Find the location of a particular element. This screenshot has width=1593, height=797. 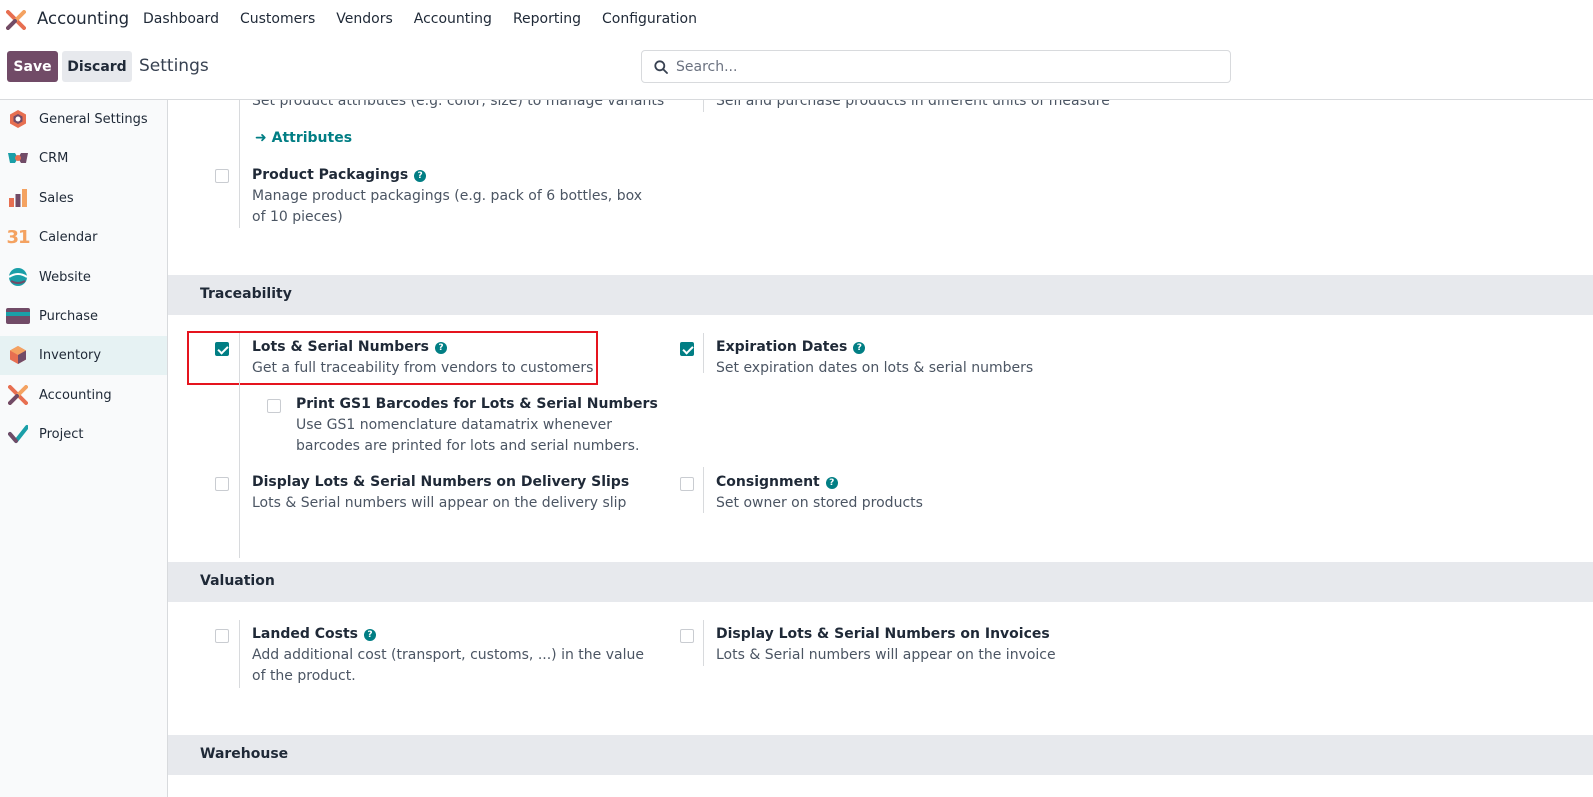

consignment-checkbox is located at coordinates (687, 484).